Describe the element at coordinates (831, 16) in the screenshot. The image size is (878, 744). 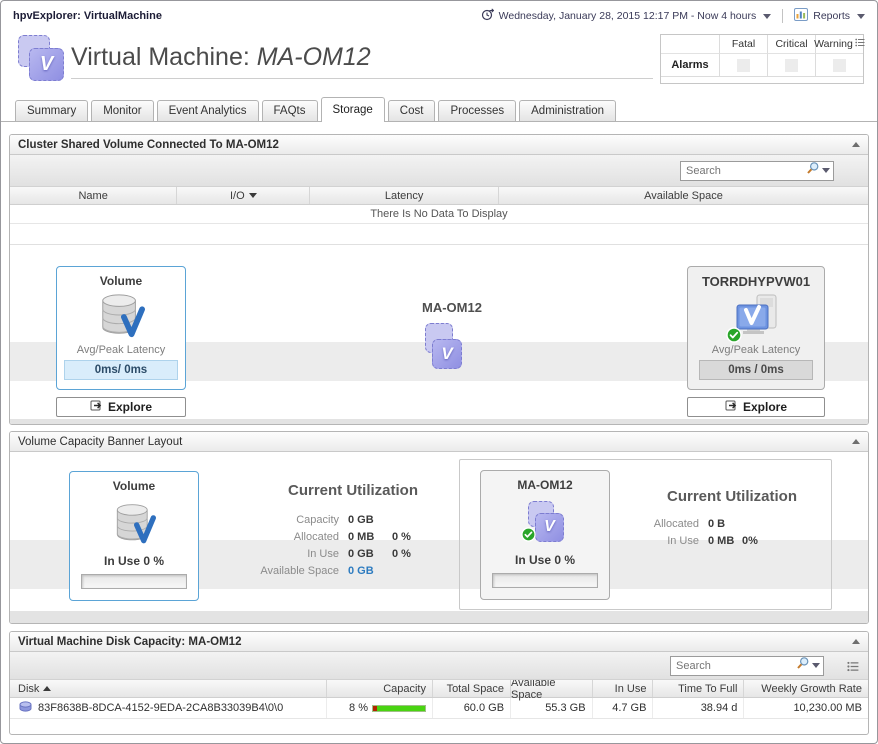
I see `reports-label: Reports` at that location.